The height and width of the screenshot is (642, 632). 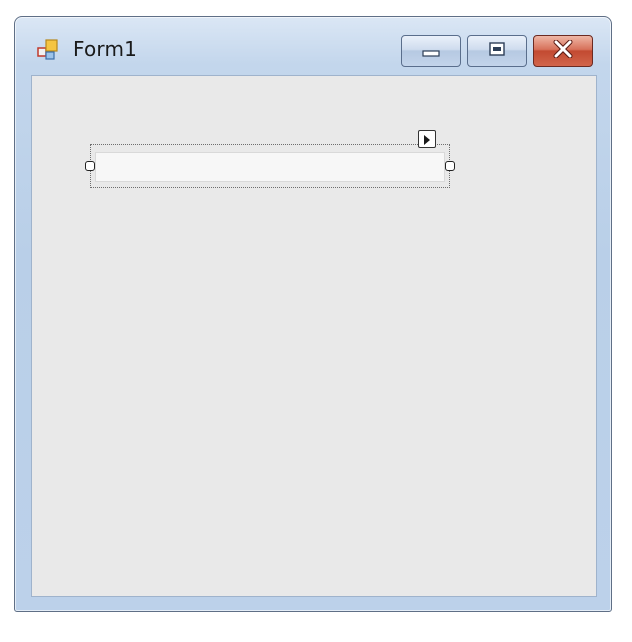 I want to click on title-bar: Form1, so click(x=313, y=47).